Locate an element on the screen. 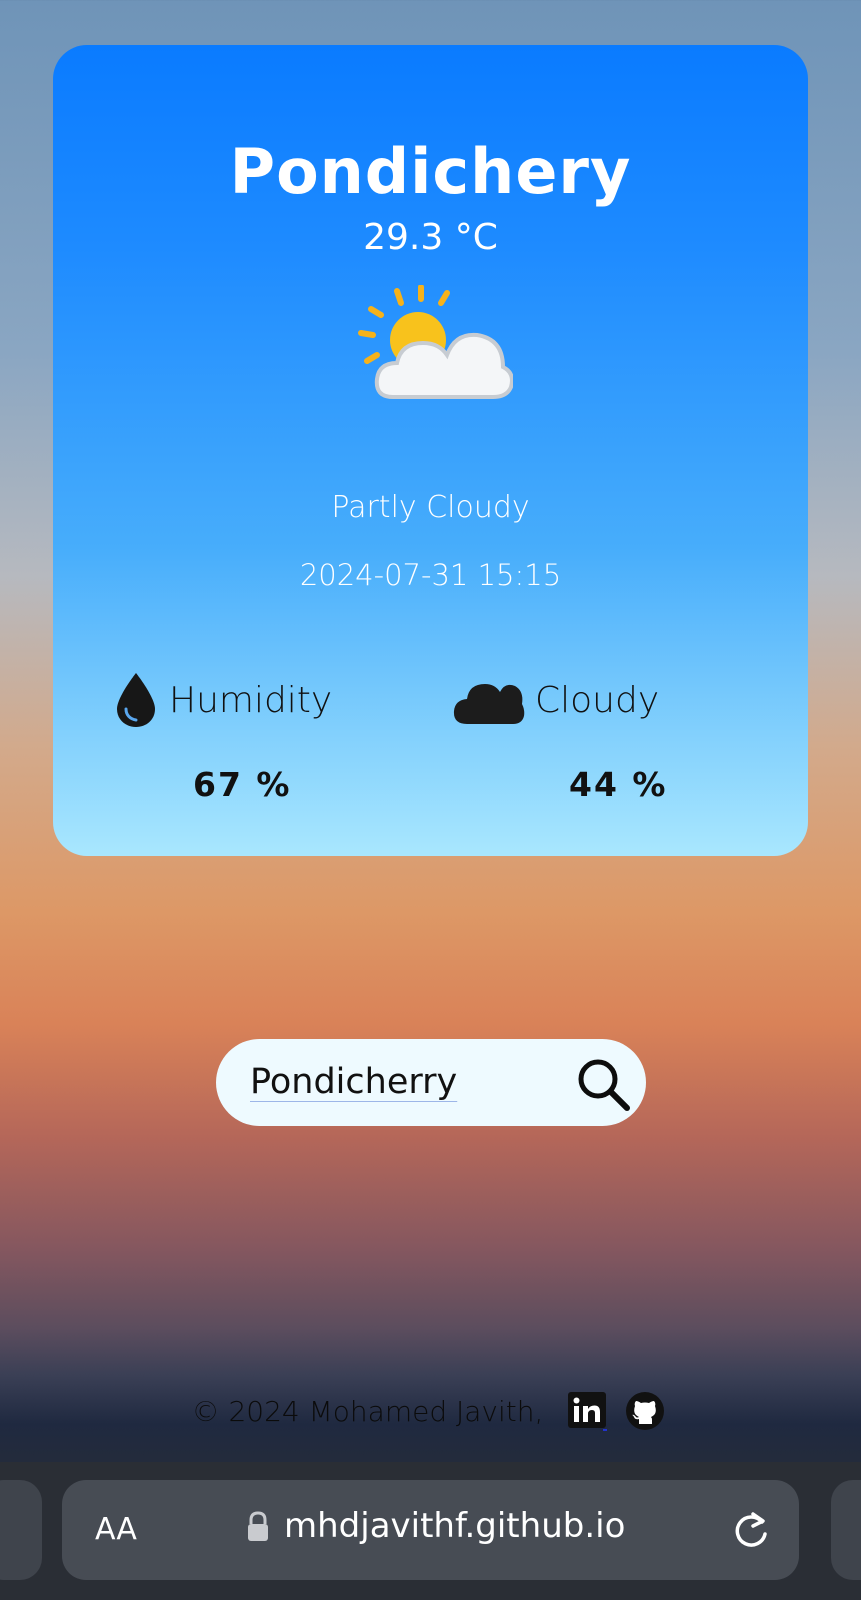  linkedin-link is located at coordinates (587, 1411).